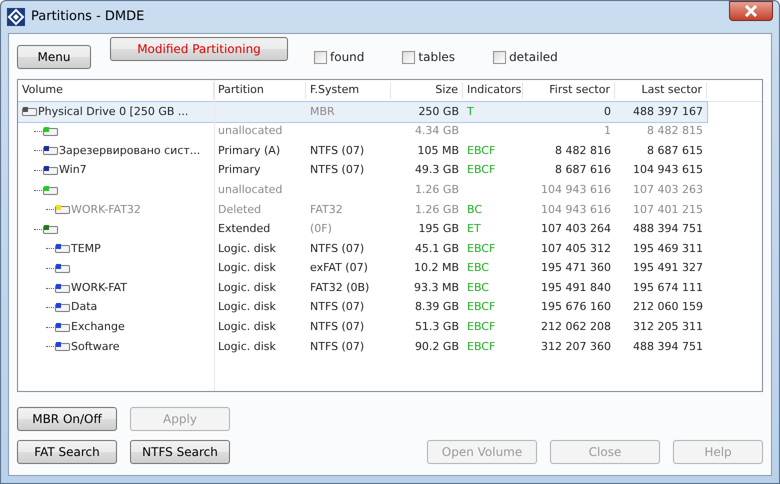 The width and height of the screenshot is (780, 484). Describe the element at coordinates (390, 288) in the screenshot. I see `table-row: WORK-FAT Logic. disk FAT32 (0B) 93.3 MB EBC 195 491 840 195 674 111` at that location.